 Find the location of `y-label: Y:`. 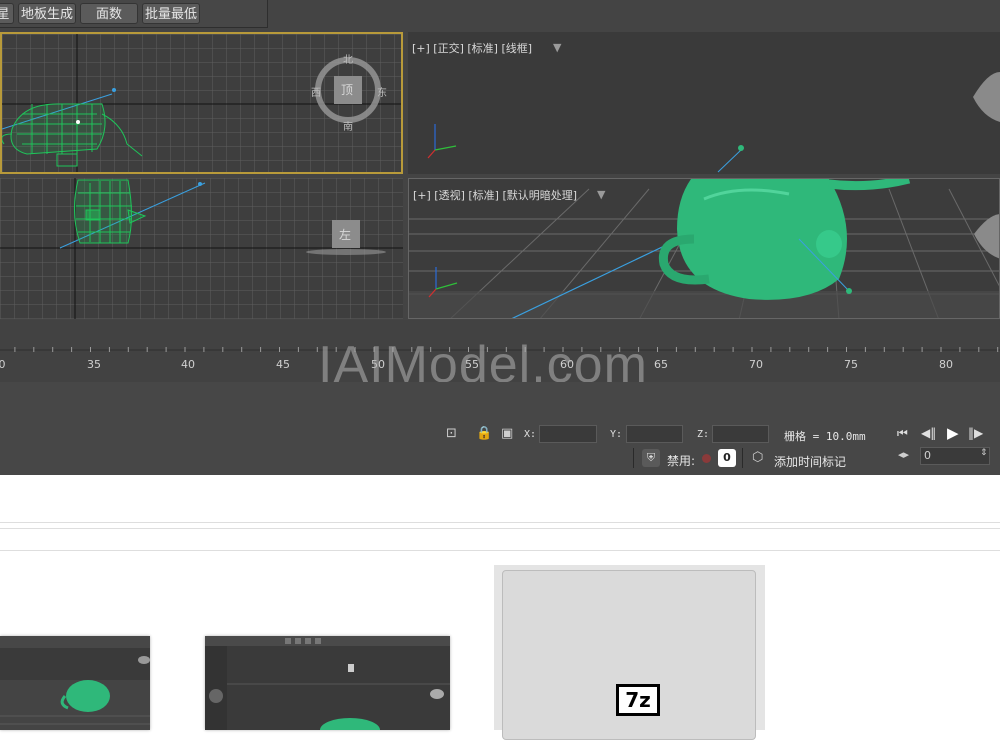

y-label: Y: is located at coordinates (616, 434).